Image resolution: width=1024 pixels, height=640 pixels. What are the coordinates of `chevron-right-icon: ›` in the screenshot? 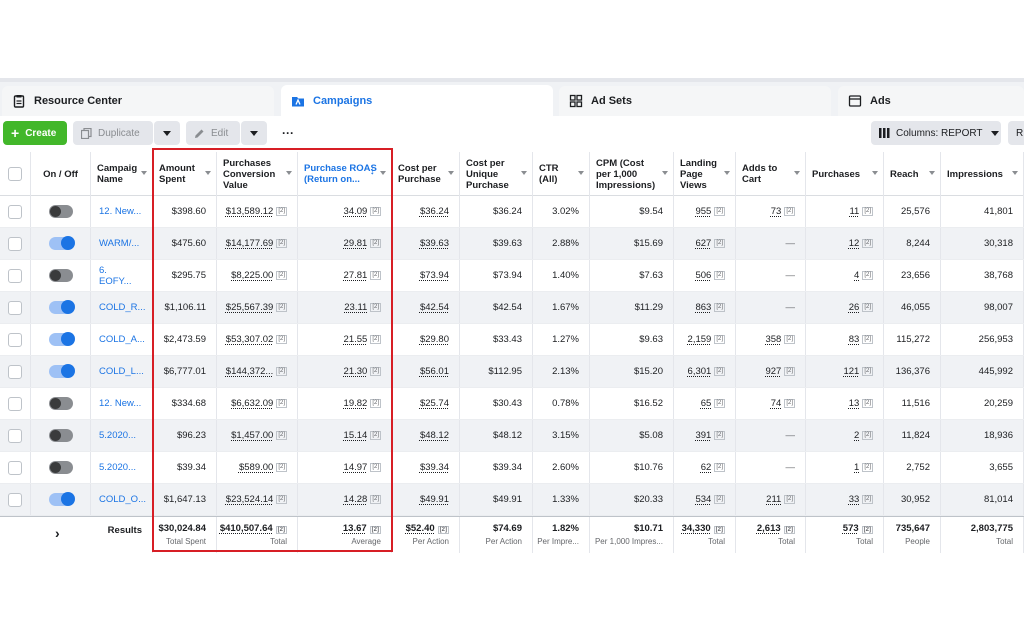 It's located at (68, 533).